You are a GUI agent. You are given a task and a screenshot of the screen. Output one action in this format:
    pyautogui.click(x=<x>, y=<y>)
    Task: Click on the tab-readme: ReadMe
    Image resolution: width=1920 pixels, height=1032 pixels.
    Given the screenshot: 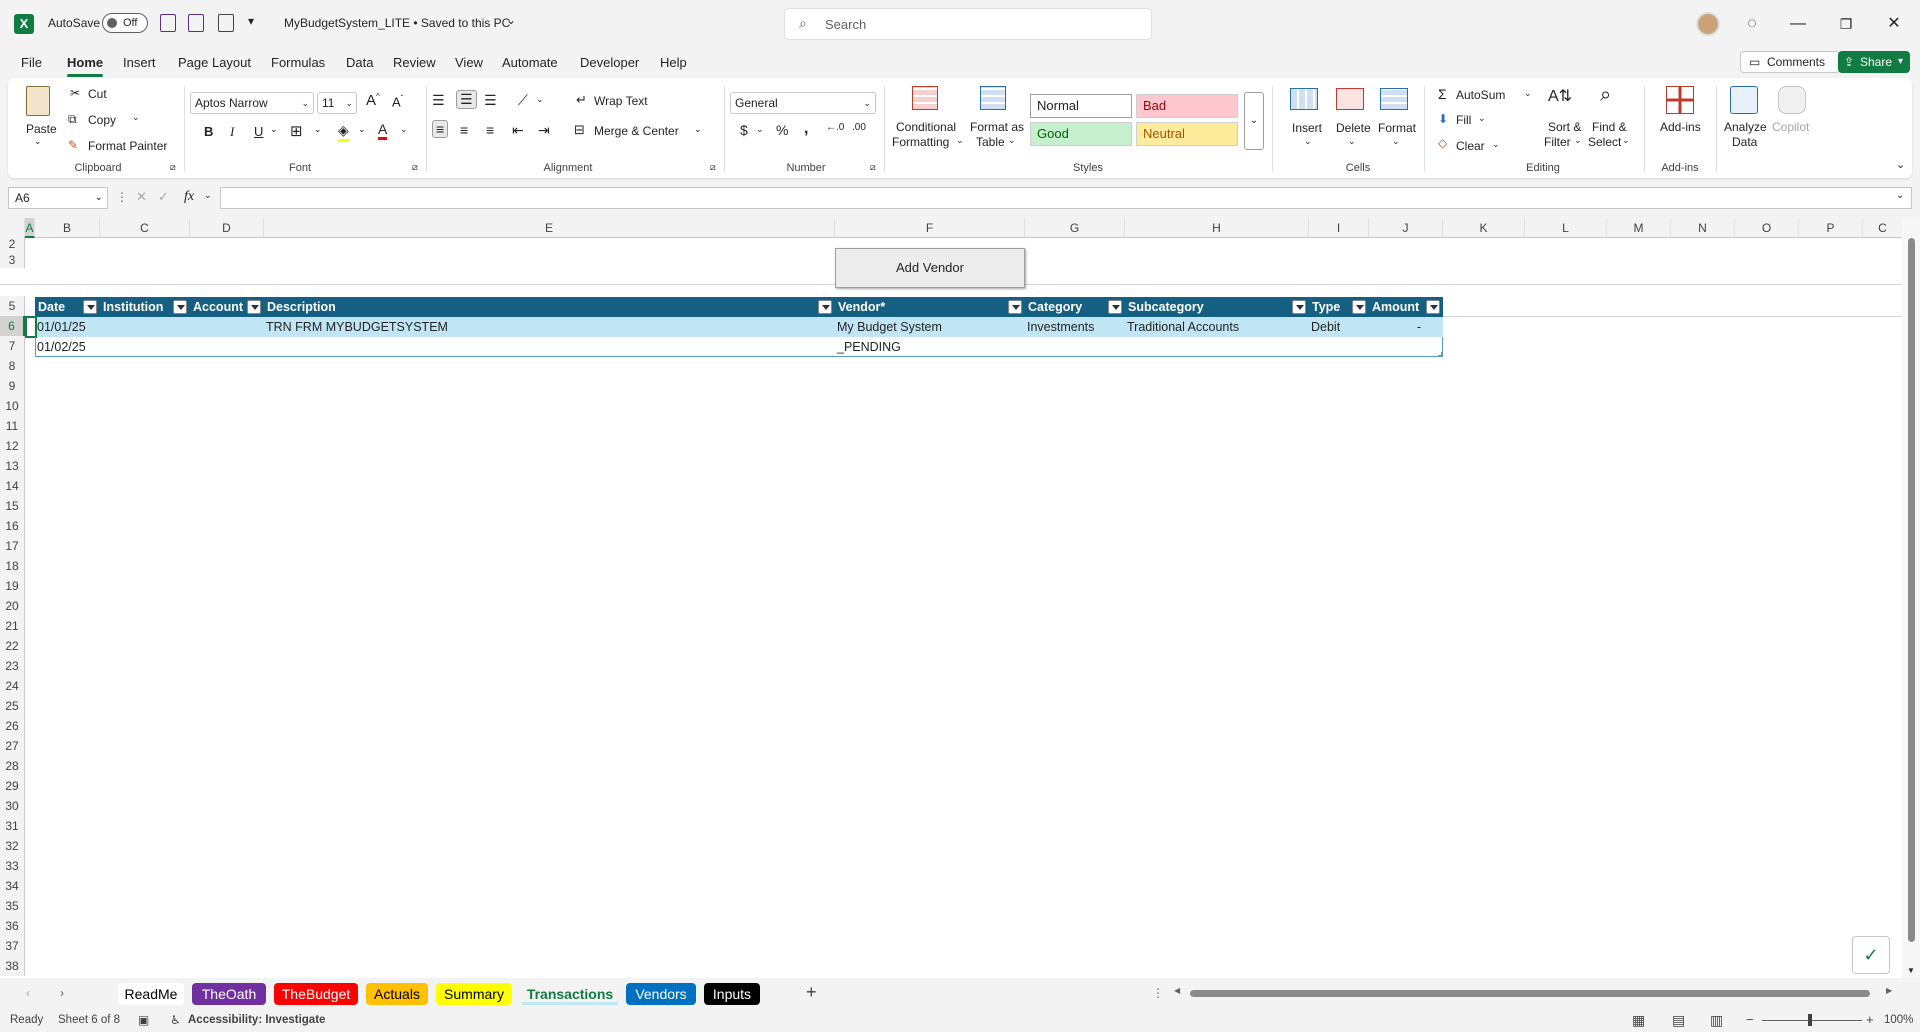 What is the action you would take?
    pyautogui.click(x=151, y=994)
    